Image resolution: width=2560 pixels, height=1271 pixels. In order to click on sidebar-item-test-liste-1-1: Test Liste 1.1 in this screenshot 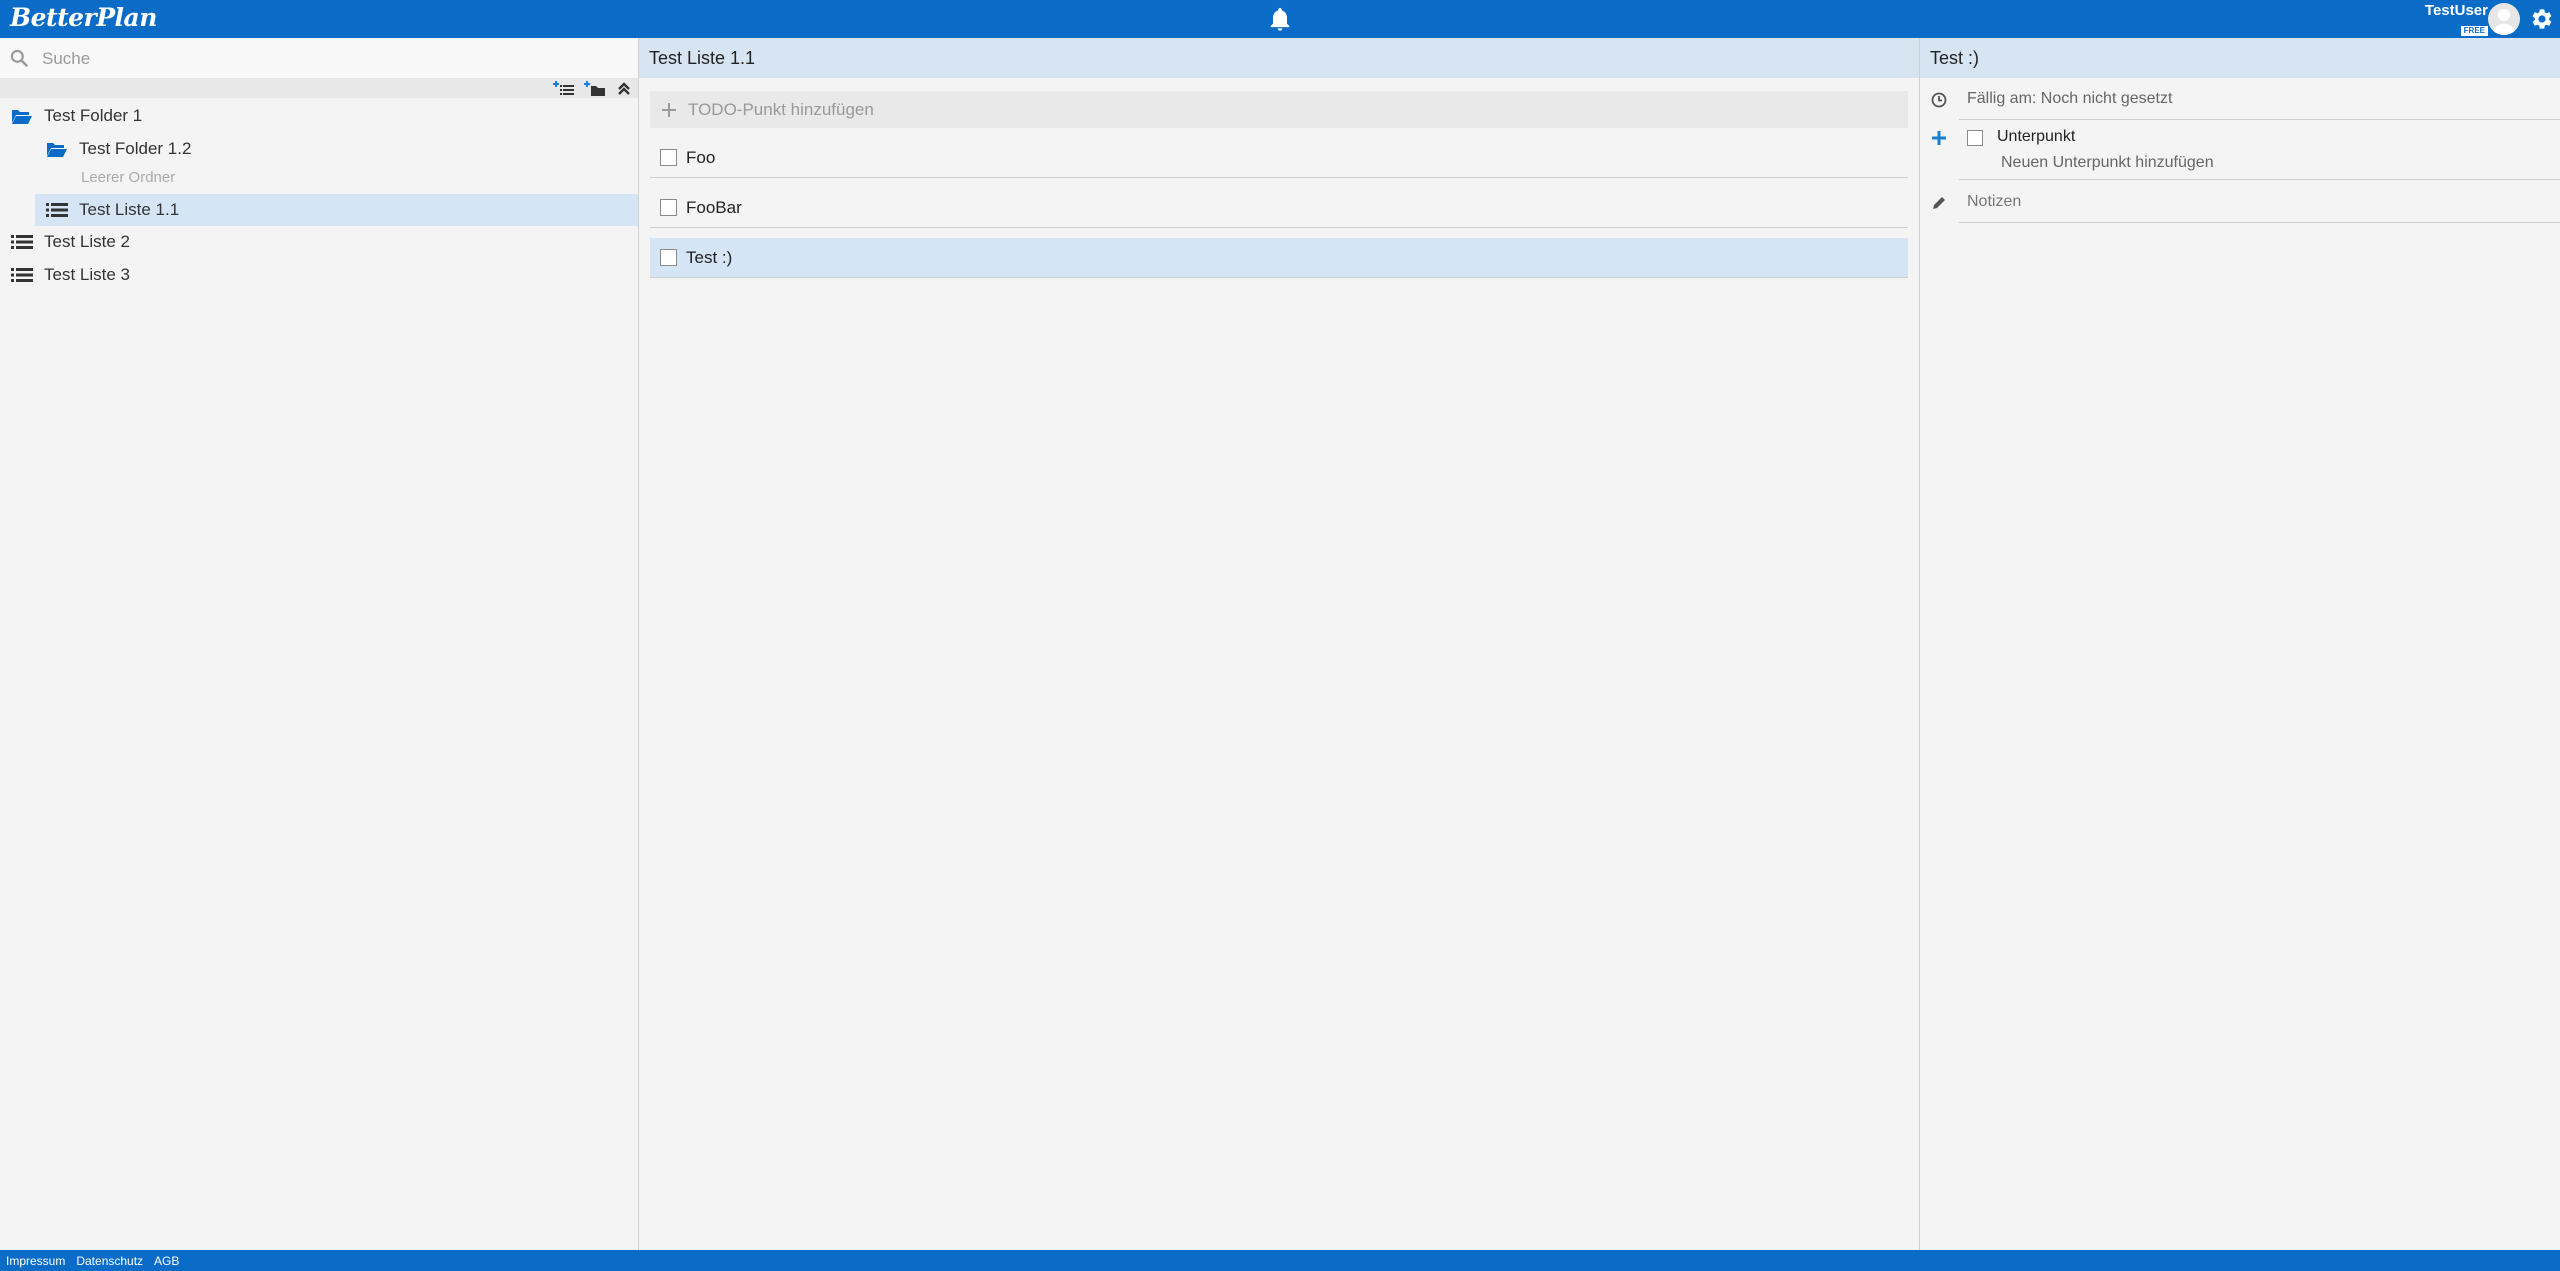, I will do `click(336, 210)`.